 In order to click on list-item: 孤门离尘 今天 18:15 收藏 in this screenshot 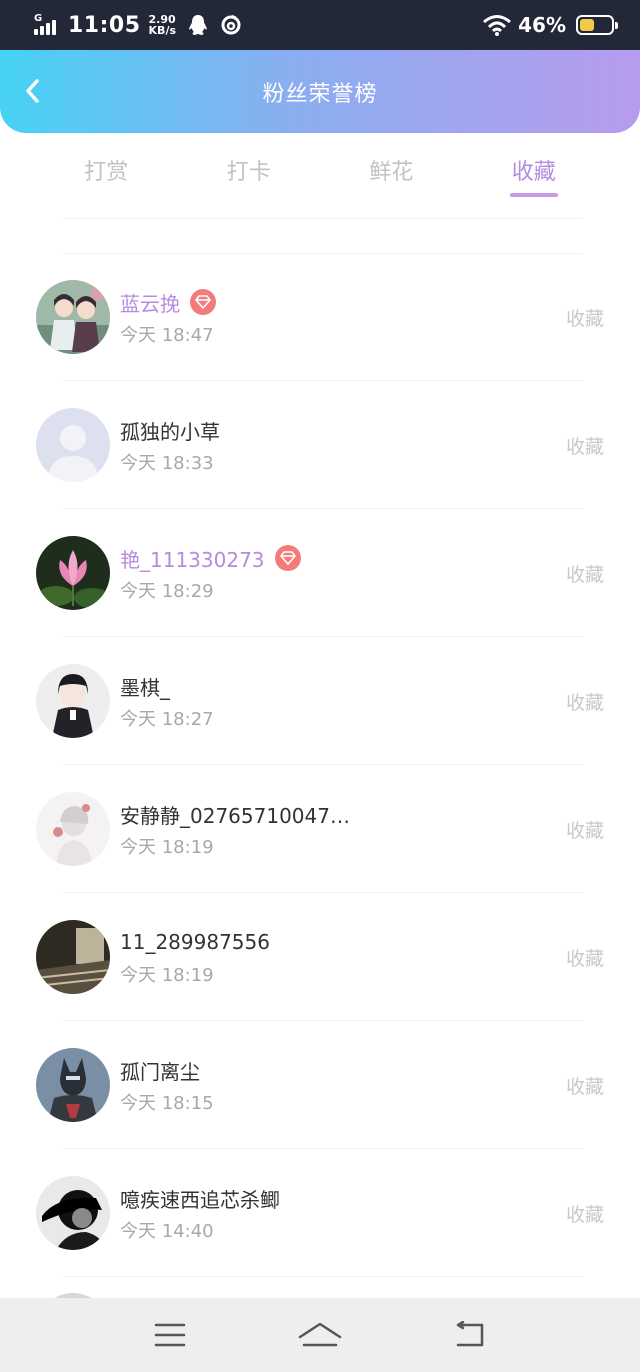, I will do `click(320, 1085)`.